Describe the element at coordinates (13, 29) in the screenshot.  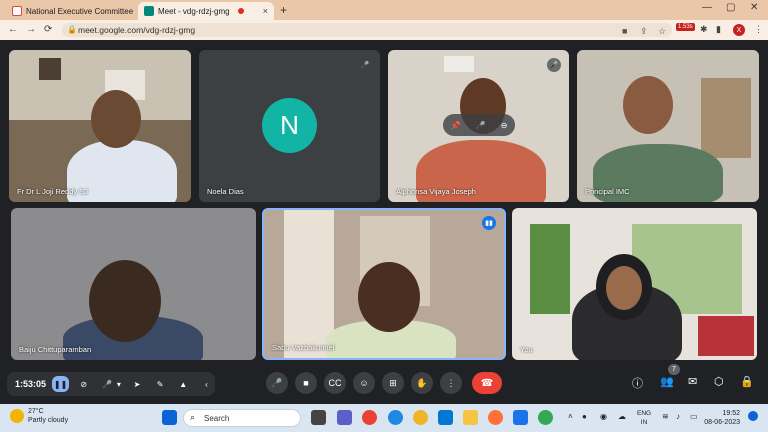
I see `back-button: ←` at that location.